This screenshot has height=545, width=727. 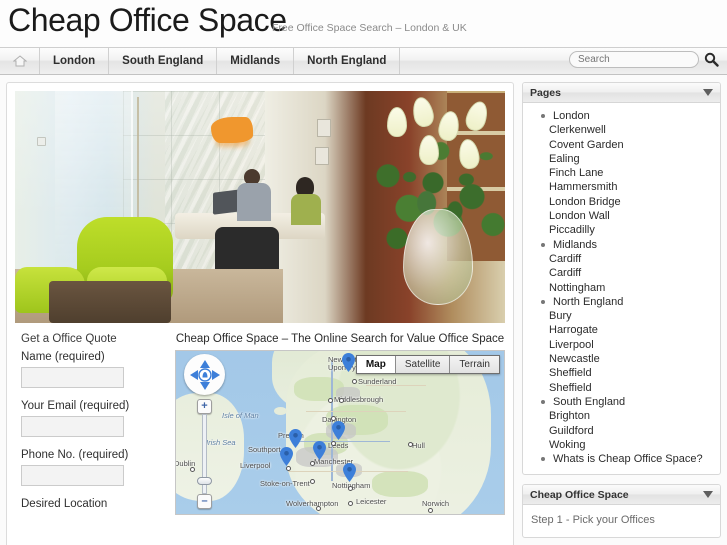 What do you see at coordinates (631, 187) in the screenshot?
I see `list-item: Hammersmith` at bounding box center [631, 187].